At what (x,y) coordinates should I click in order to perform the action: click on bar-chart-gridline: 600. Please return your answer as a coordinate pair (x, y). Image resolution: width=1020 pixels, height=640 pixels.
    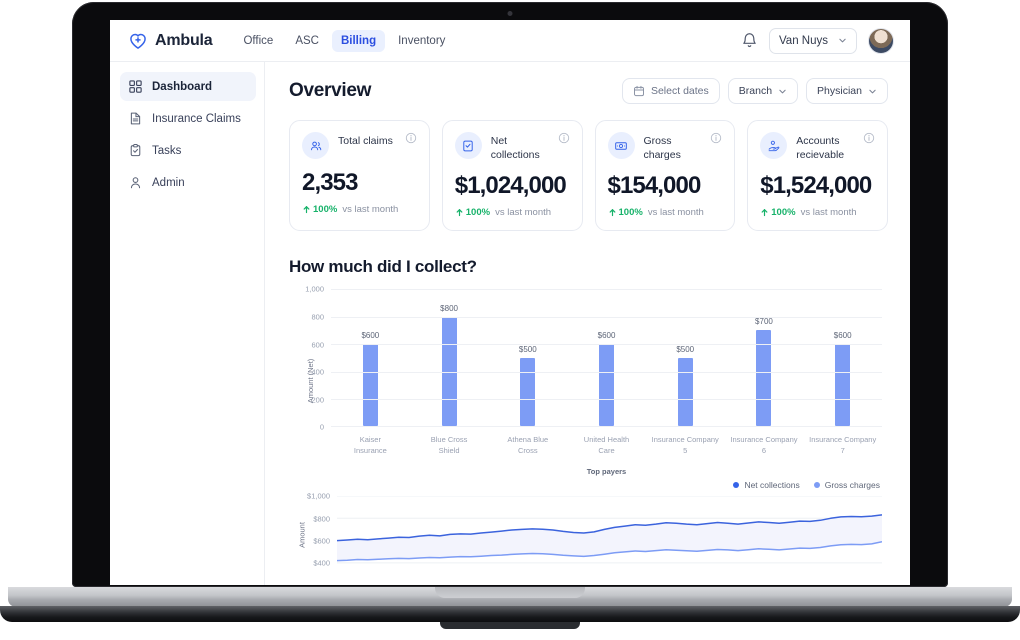
    Looking at the image, I should click on (596, 344).